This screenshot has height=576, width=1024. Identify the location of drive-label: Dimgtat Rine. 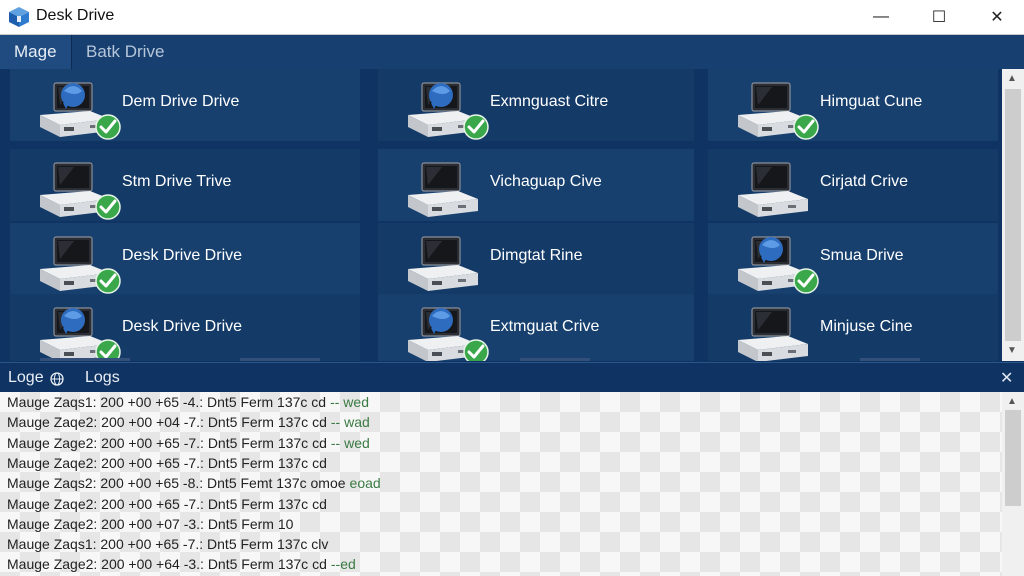
(536, 255).